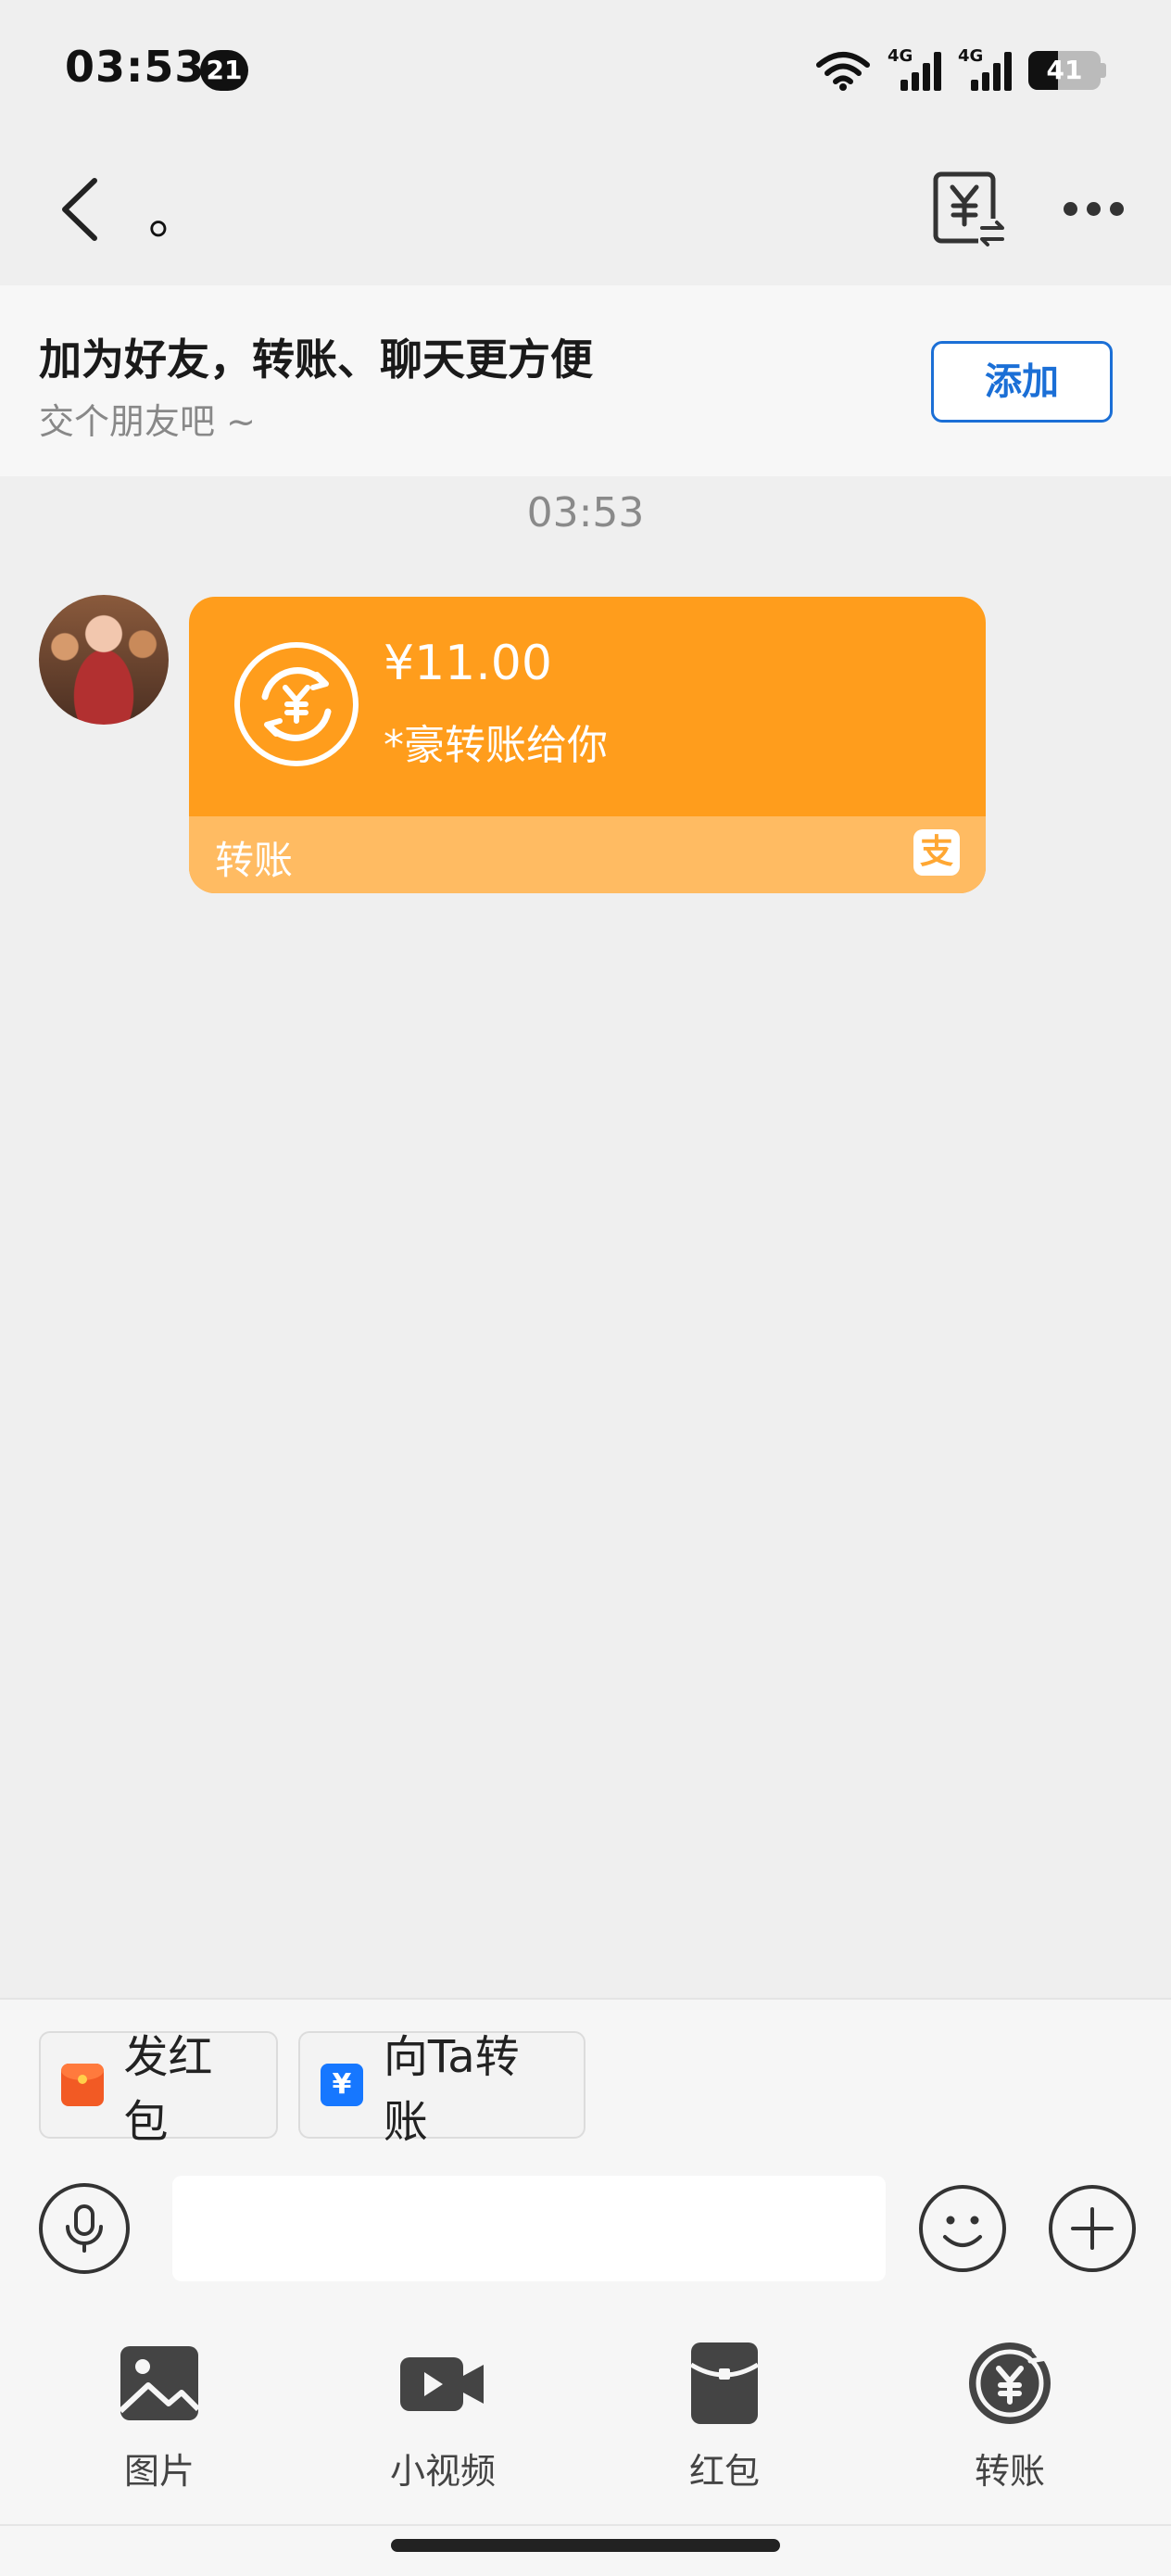  I want to click on transfer-footer-label: 转账, so click(255, 860).